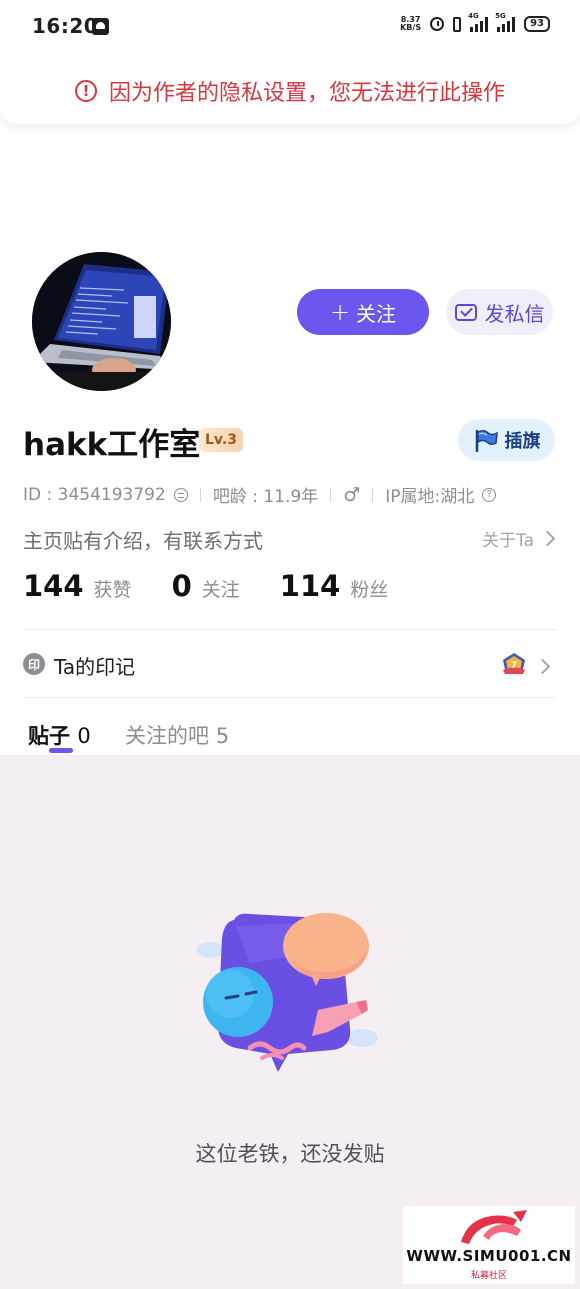  What do you see at coordinates (437, 24) in the screenshot?
I see `alarm-icon` at bounding box center [437, 24].